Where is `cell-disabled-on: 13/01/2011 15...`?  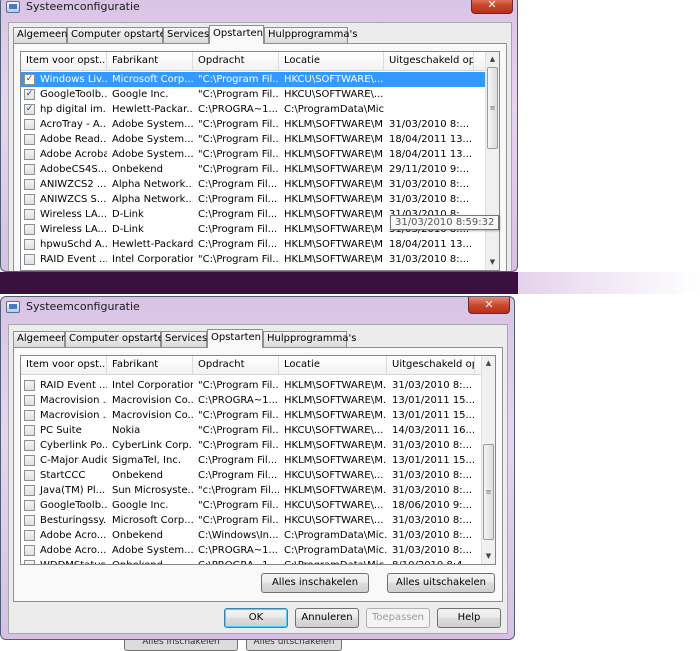 cell-disabled-on: 13/01/2011 15... is located at coordinates (433, 460).